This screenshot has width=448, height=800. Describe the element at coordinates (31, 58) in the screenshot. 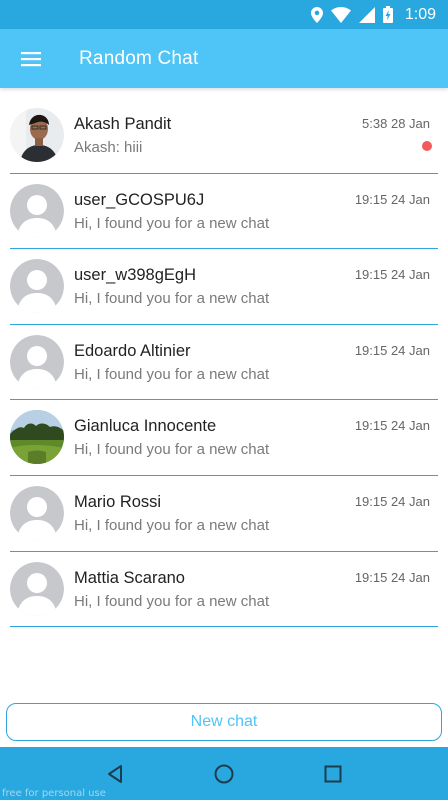

I see `hamburger-menu-icon` at that location.